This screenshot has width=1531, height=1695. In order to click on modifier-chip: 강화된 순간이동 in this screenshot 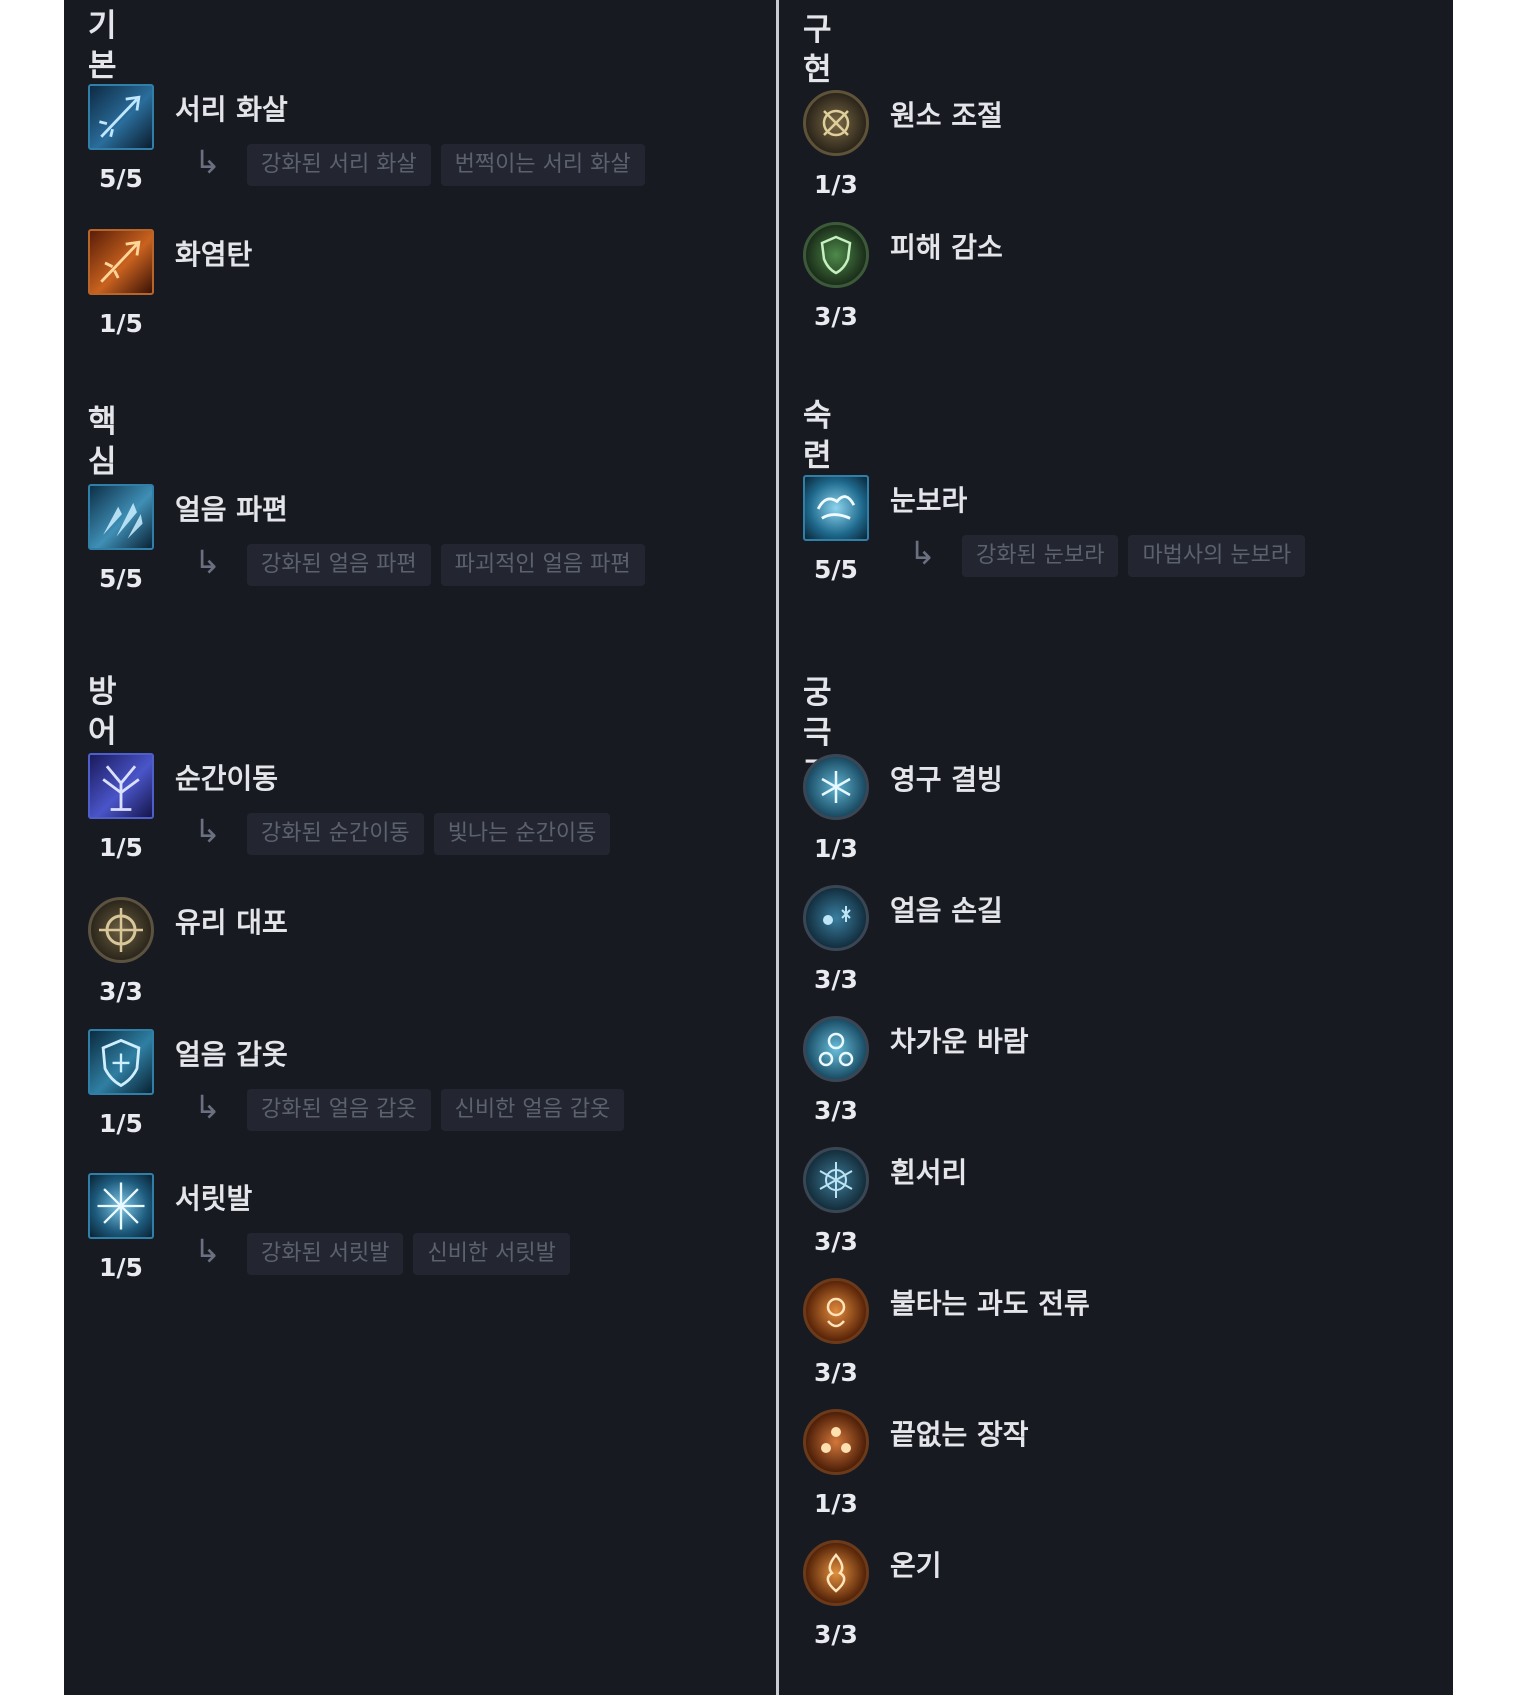, I will do `click(335, 834)`.